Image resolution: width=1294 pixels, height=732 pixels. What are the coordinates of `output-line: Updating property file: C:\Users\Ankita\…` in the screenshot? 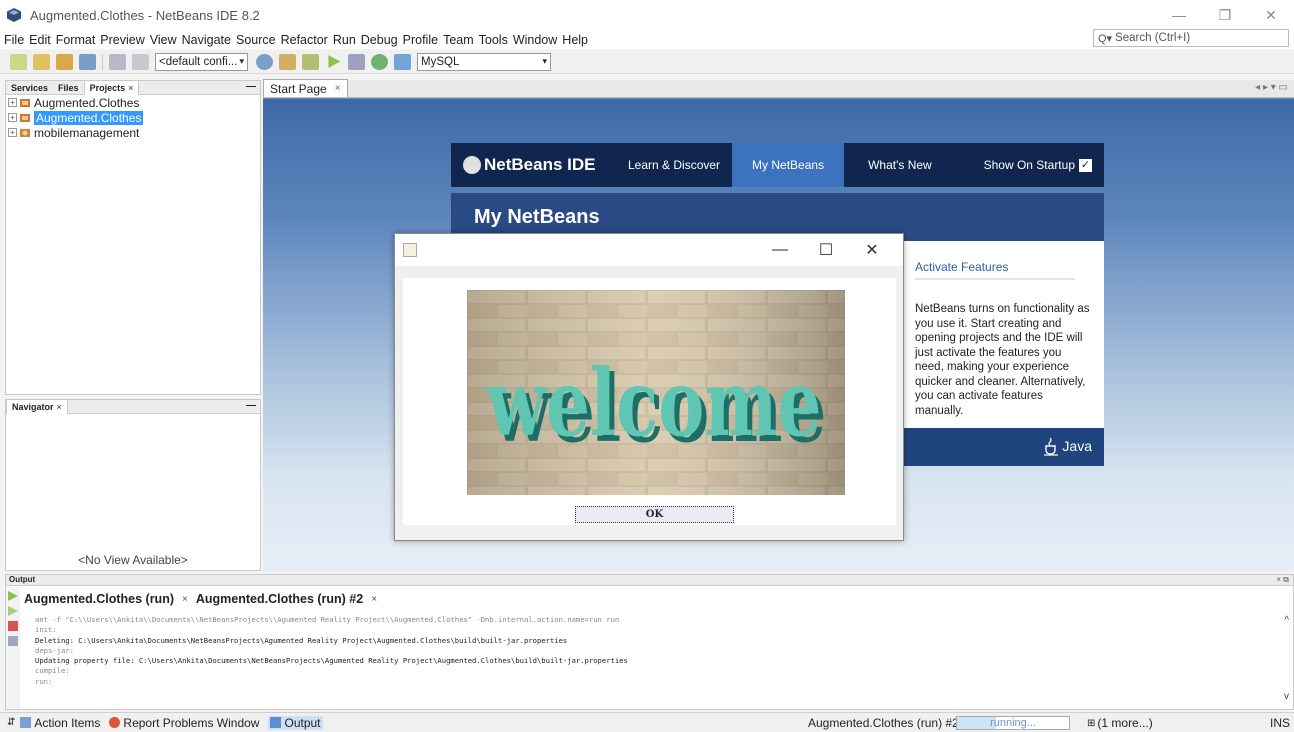 It's located at (331, 661).